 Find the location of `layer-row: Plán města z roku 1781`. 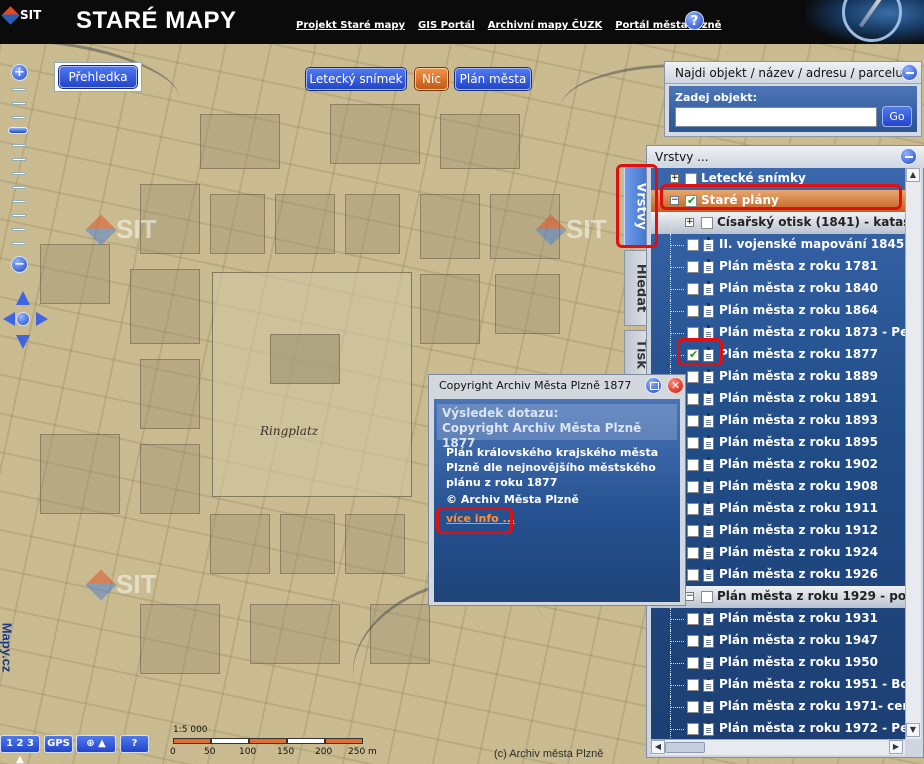

layer-row: Plán města z roku 1781 is located at coordinates (778, 267).